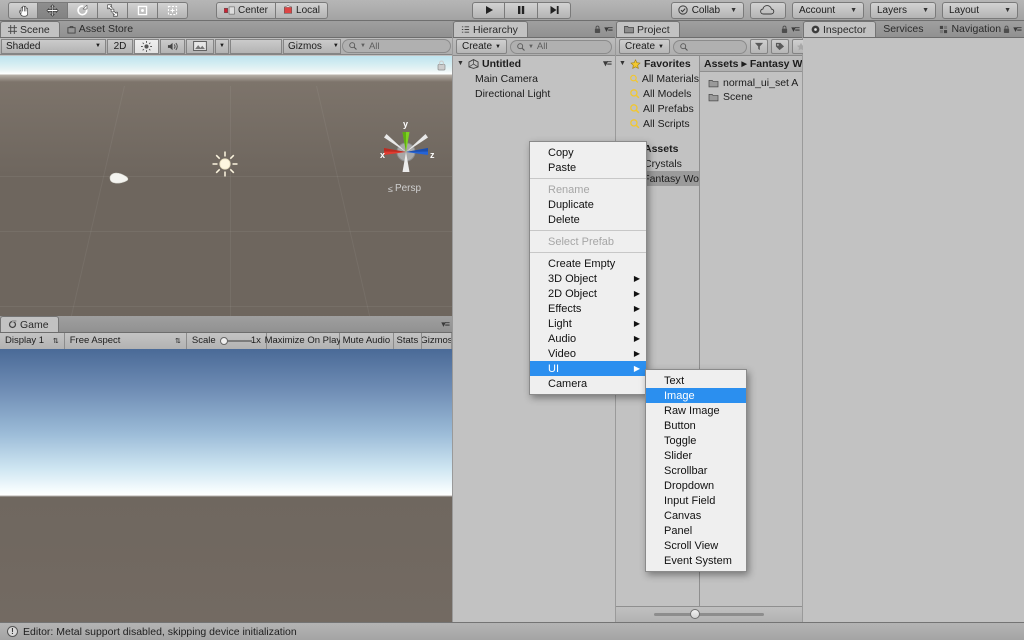 The image size is (1024, 640). What do you see at coordinates (657, 123) in the screenshot?
I see `project-favorite-all-scripts: All Scripts` at bounding box center [657, 123].